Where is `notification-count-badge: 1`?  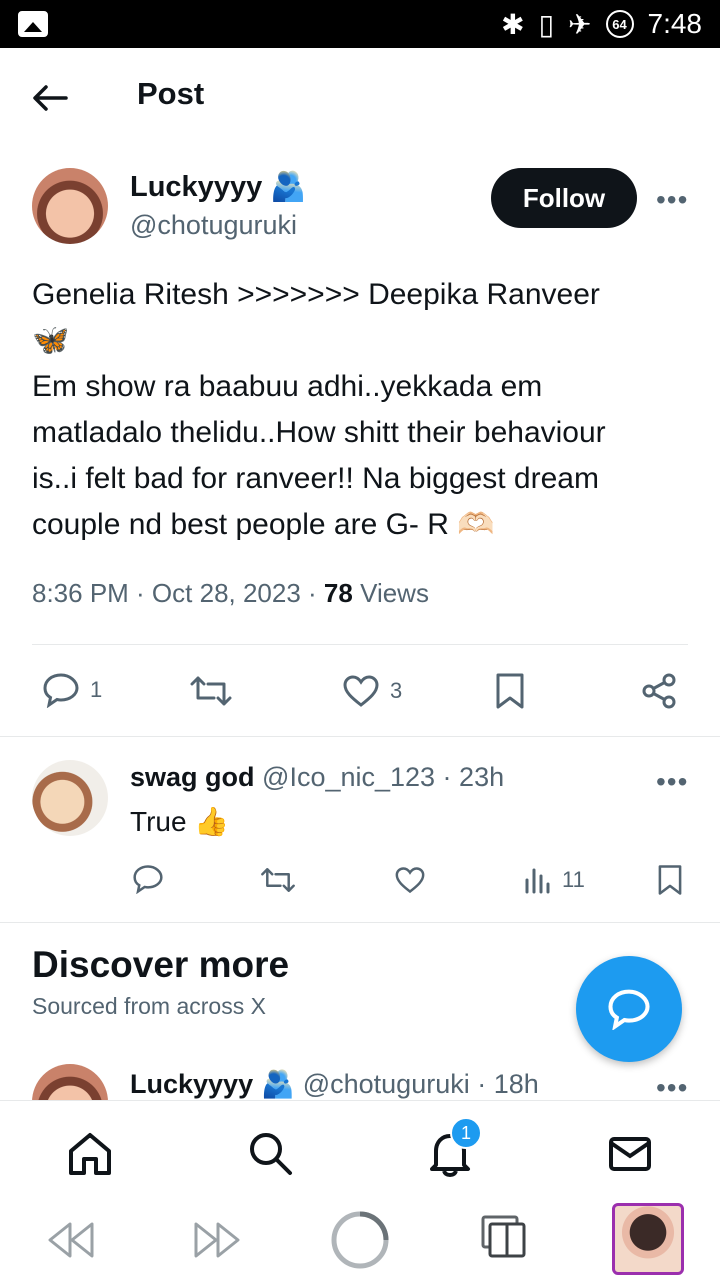 notification-count-badge: 1 is located at coordinates (466, 1133).